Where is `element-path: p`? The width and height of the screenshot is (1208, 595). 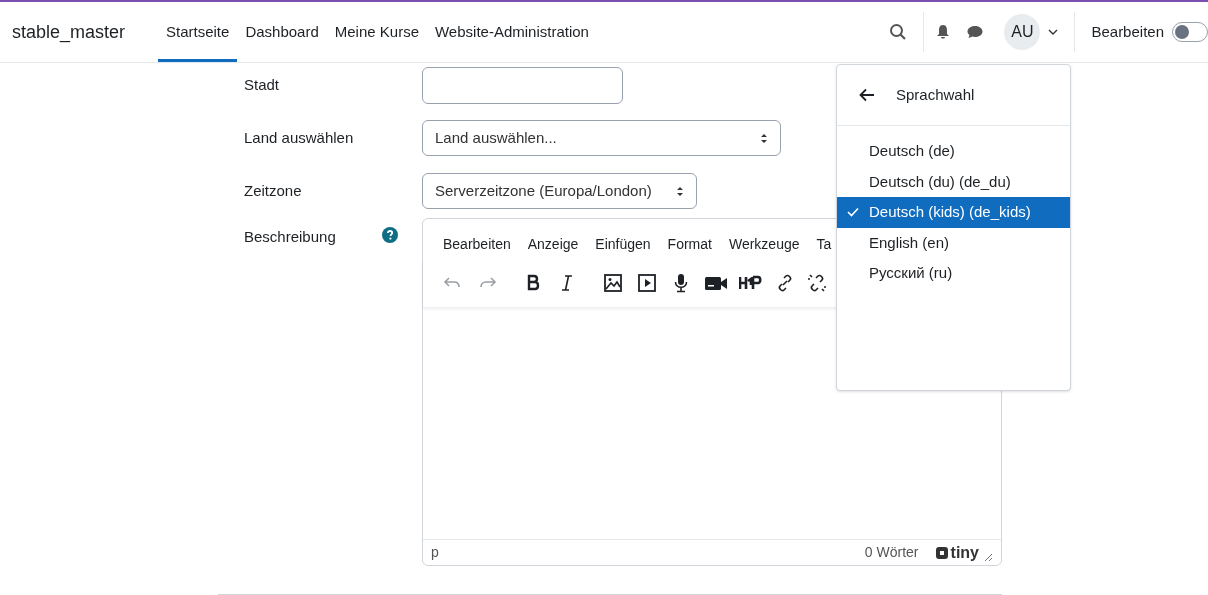 element-path: p is located at coordinates (435, 552).